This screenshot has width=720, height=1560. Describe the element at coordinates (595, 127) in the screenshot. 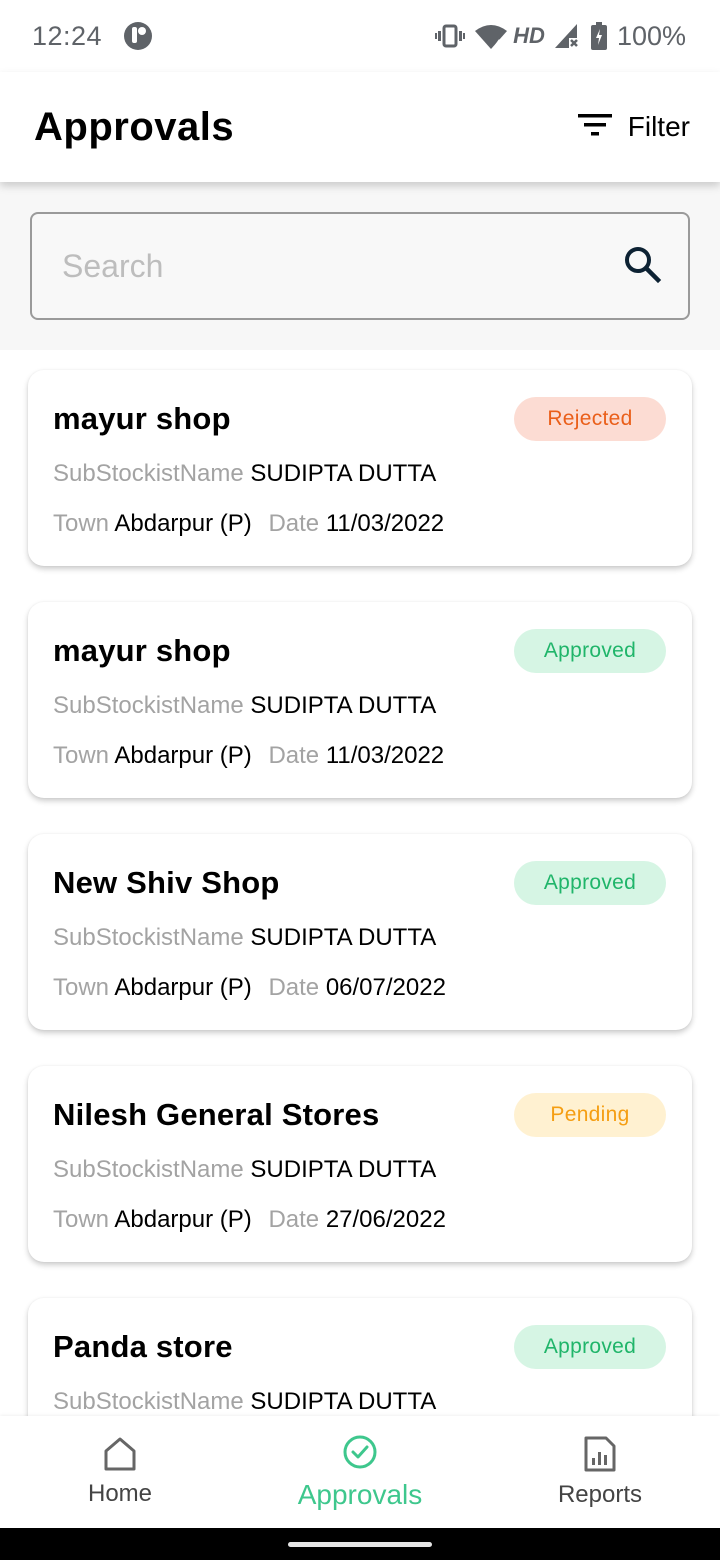

I see `filter-icon` at that location.